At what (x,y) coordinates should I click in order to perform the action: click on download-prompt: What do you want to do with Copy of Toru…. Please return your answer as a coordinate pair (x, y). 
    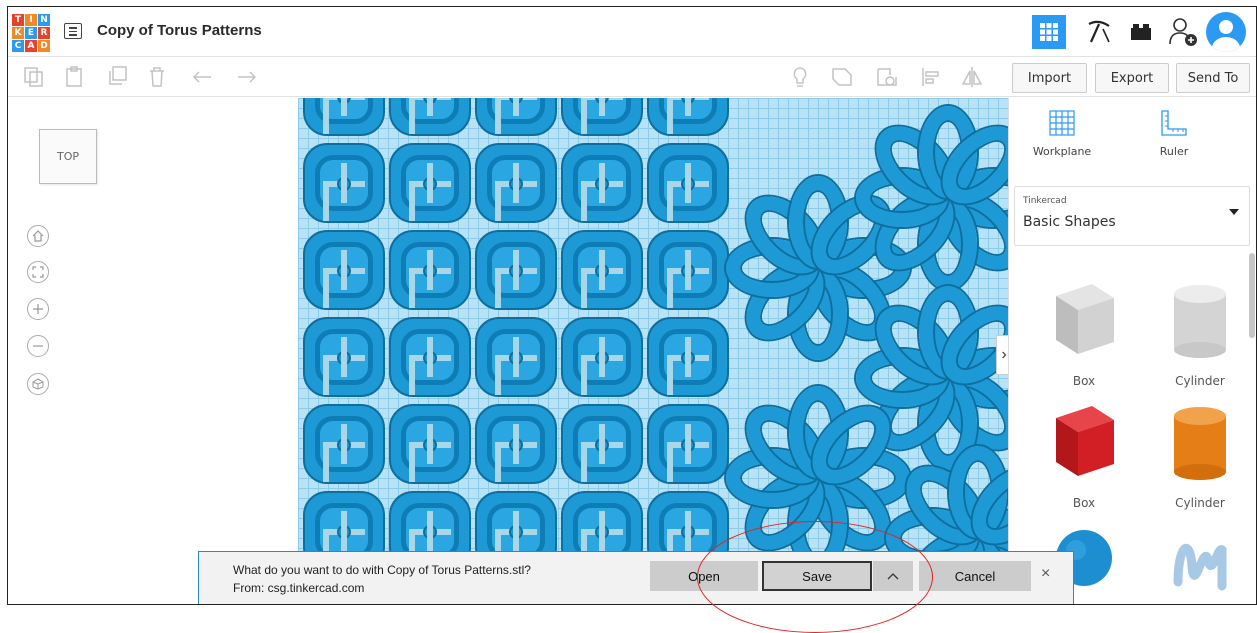
    Looking at the image, I should click on (636, 577).